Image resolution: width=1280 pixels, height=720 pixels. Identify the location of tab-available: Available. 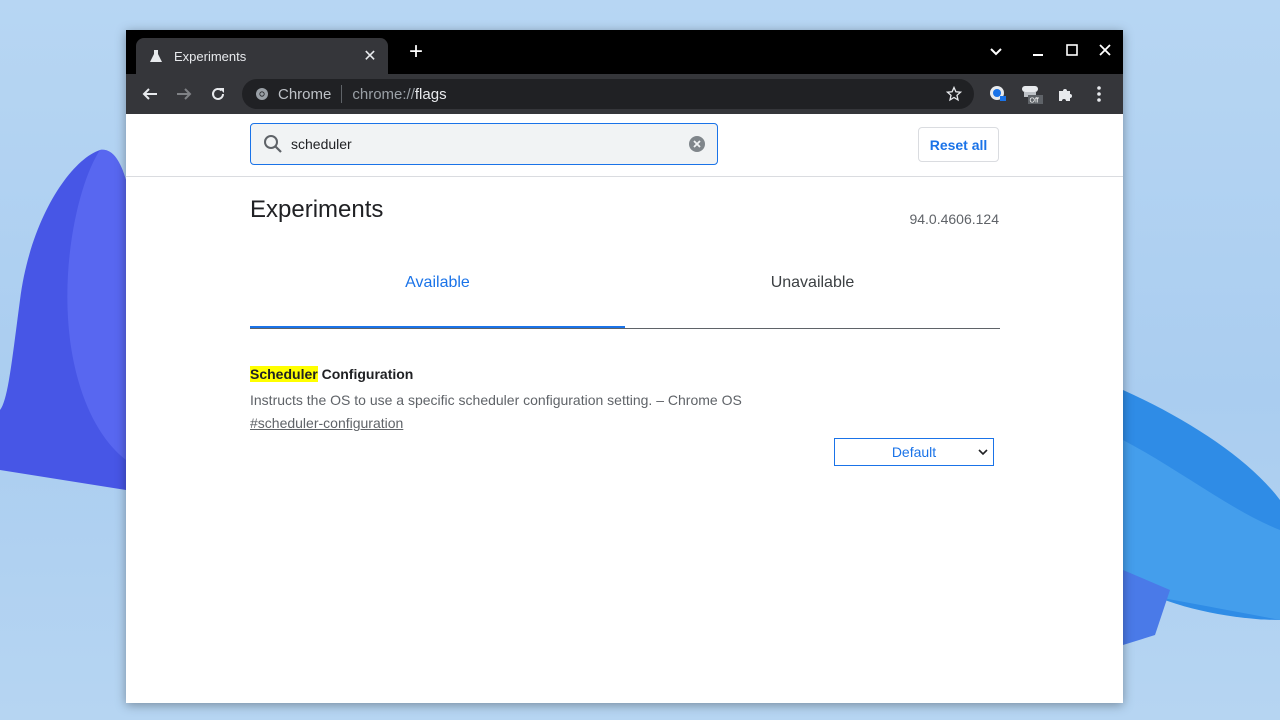
(437, 297).